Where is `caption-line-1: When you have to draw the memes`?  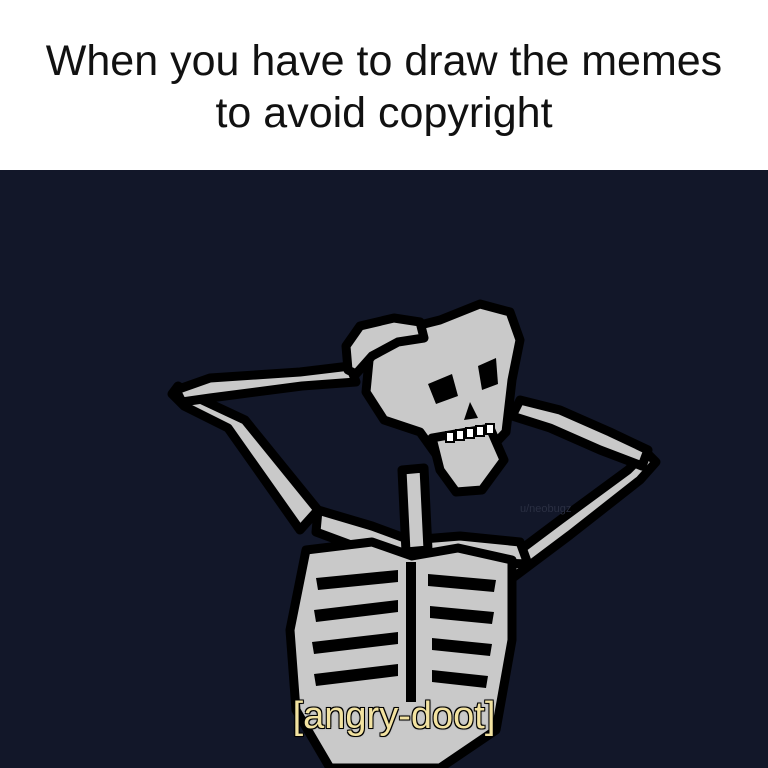
caption-line-1: When you have to draw the memes is located at coordinates (384, 61).